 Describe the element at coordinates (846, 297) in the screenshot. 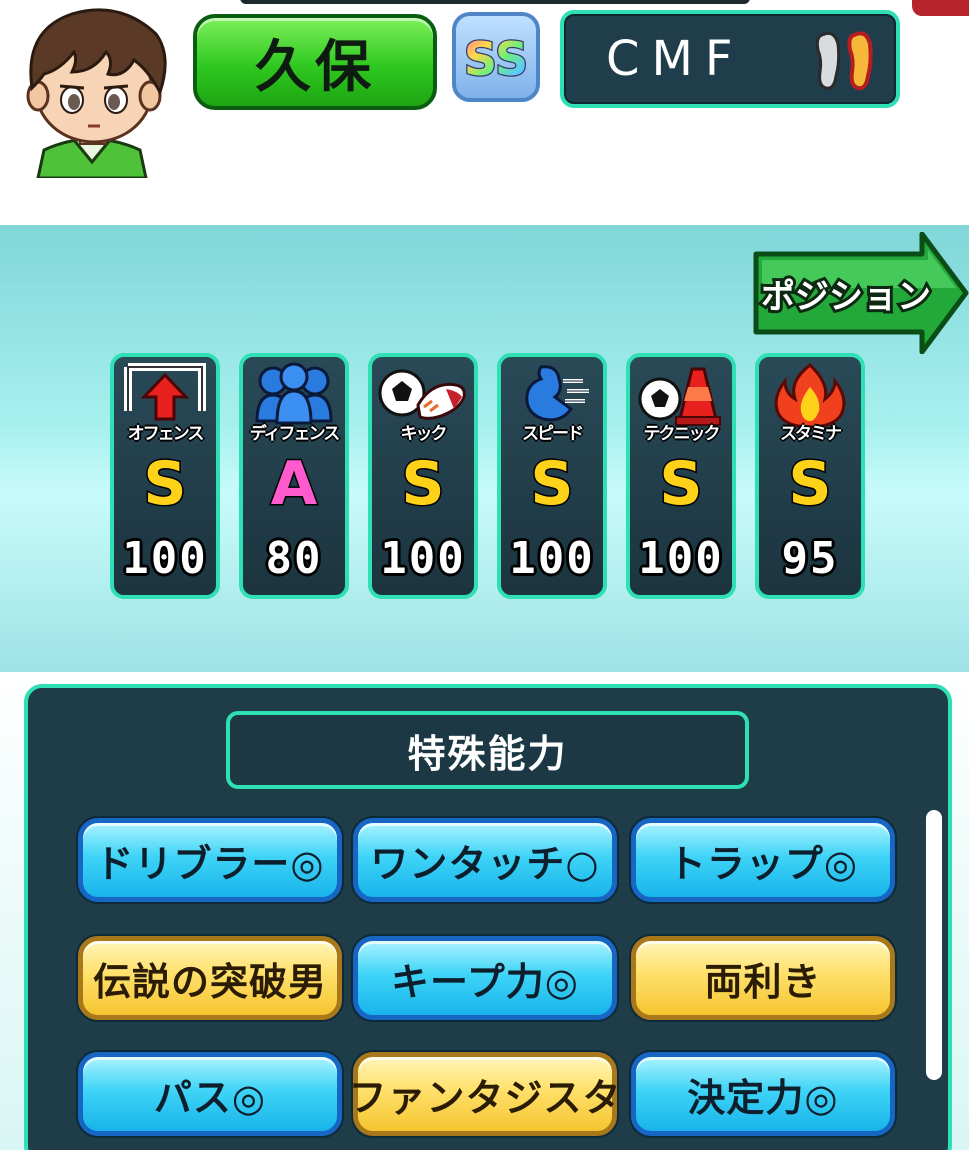

I see `position-button-label: ポジション` at that location.